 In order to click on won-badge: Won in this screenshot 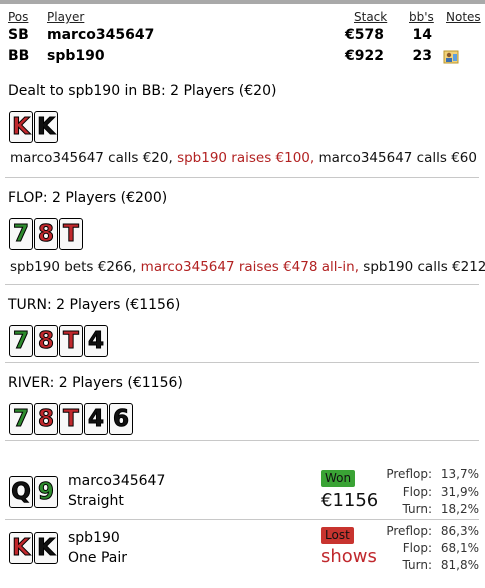, I will do `click(338, 478)`.